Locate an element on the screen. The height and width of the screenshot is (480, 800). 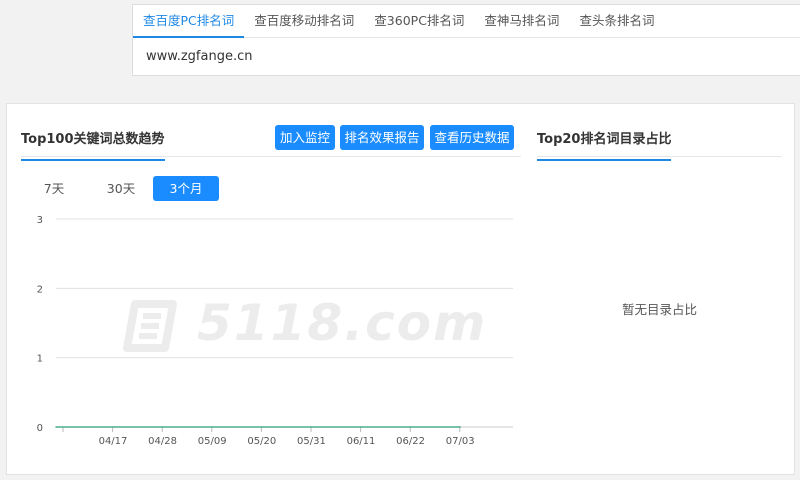
range-30-days: 30天 is located at coordinates (121, 188).